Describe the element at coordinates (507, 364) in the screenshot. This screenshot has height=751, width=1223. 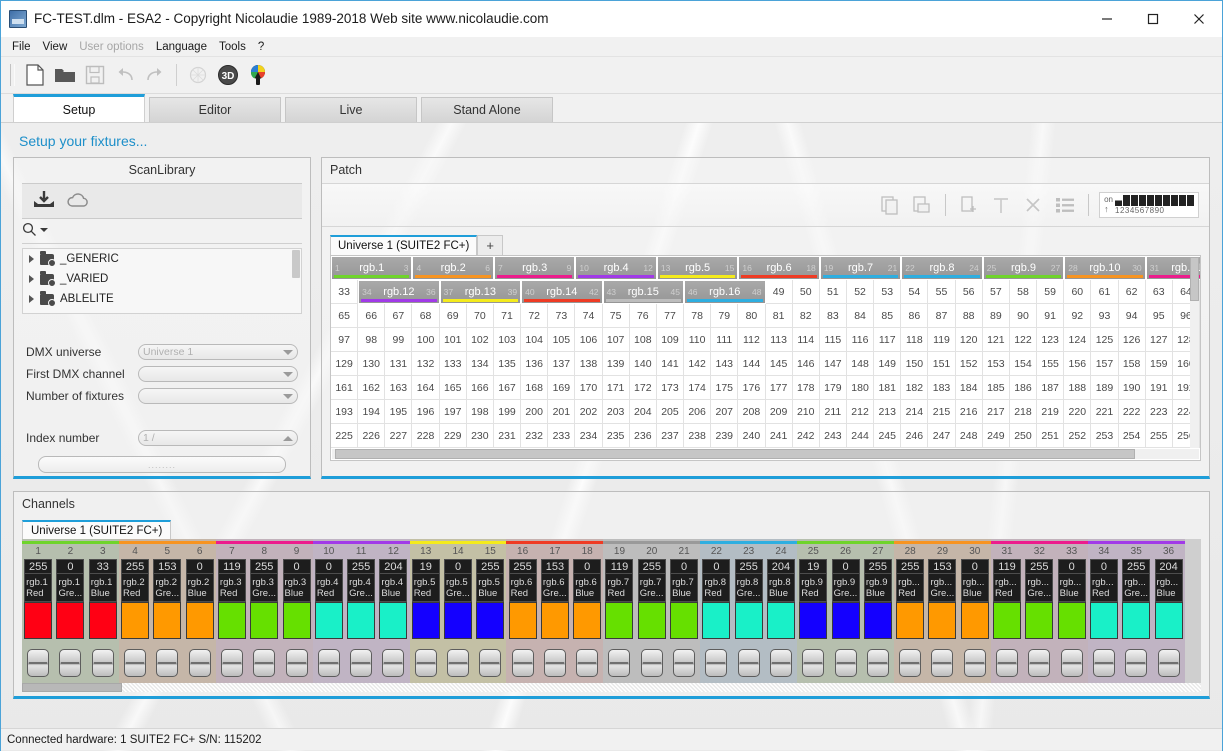
I see `patch-cell: 135` at that location.